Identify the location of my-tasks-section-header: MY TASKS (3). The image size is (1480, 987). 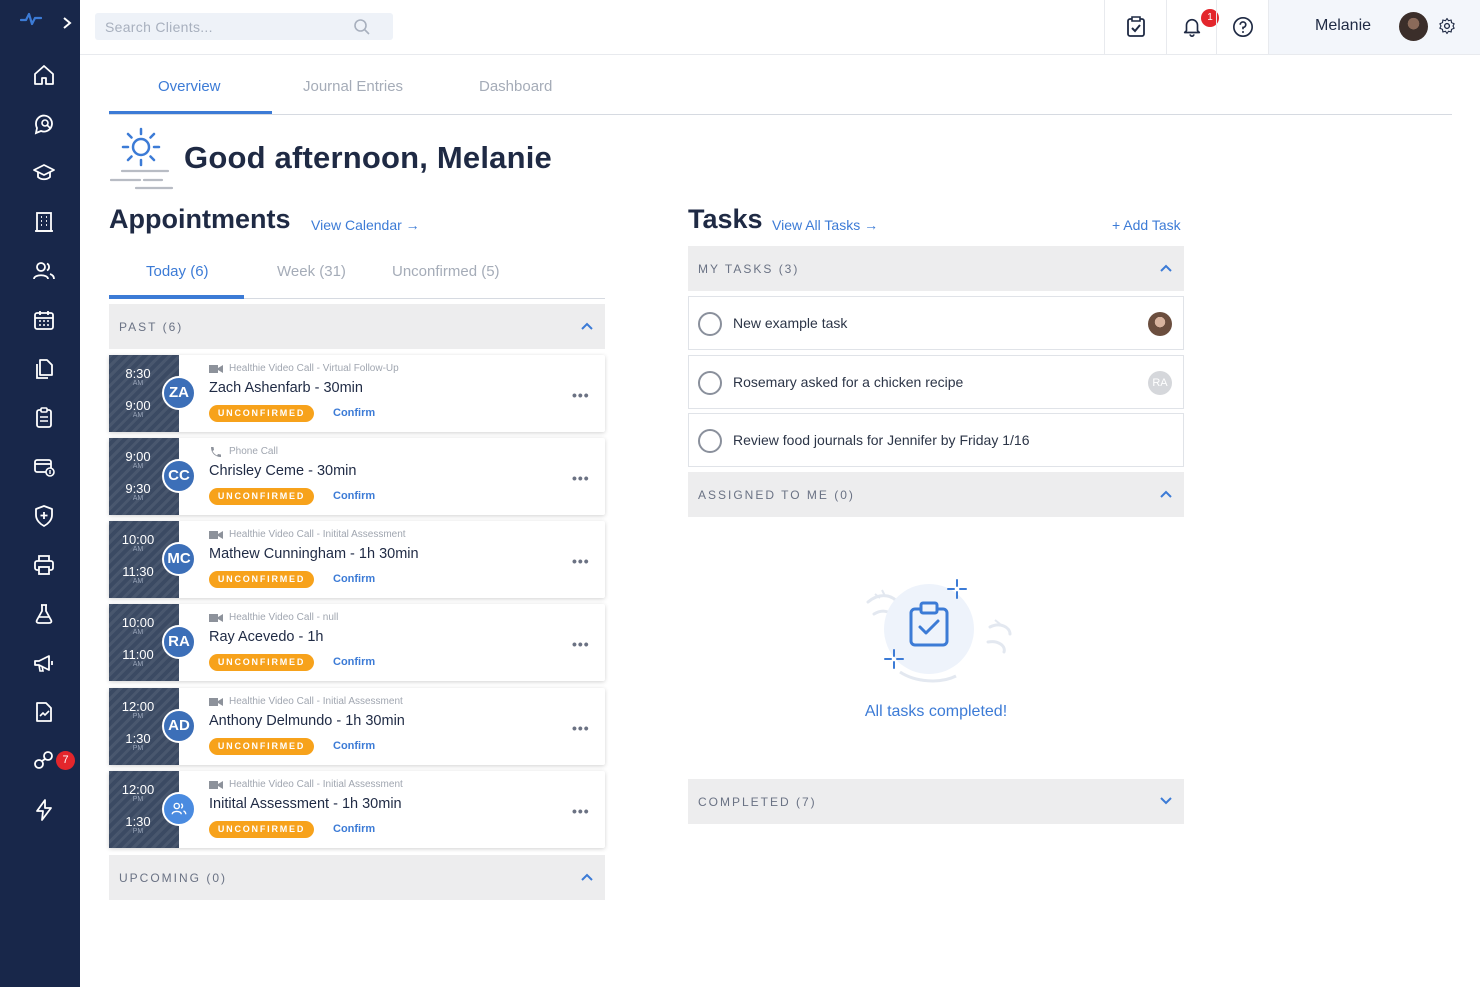
(936, 268).